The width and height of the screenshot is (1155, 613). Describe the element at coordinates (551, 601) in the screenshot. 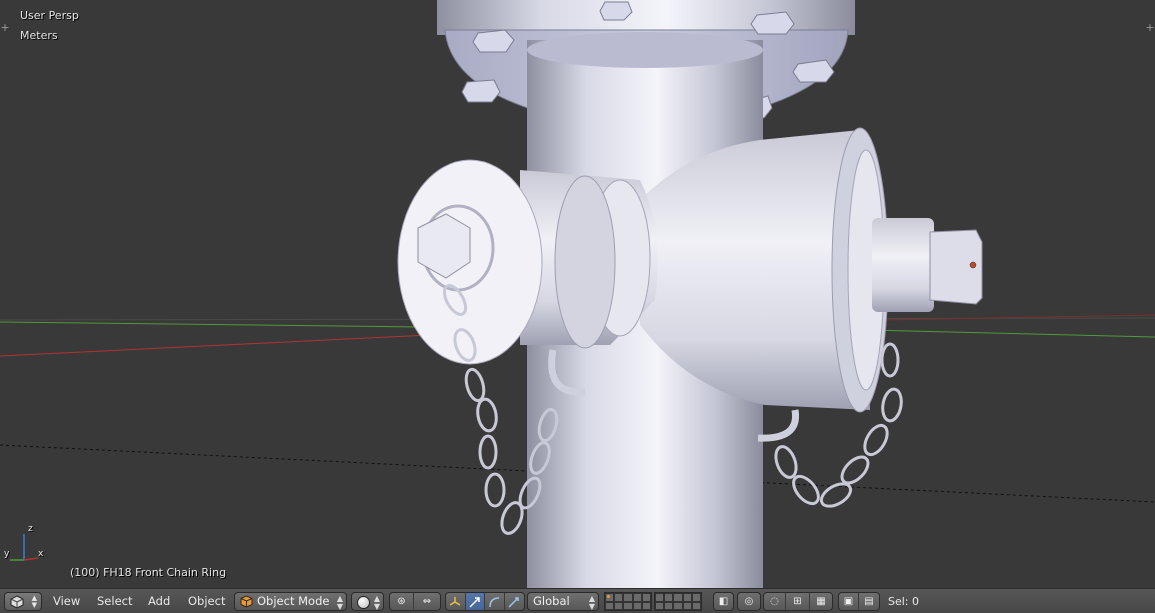

I see `orientation-label: Global` at that location.